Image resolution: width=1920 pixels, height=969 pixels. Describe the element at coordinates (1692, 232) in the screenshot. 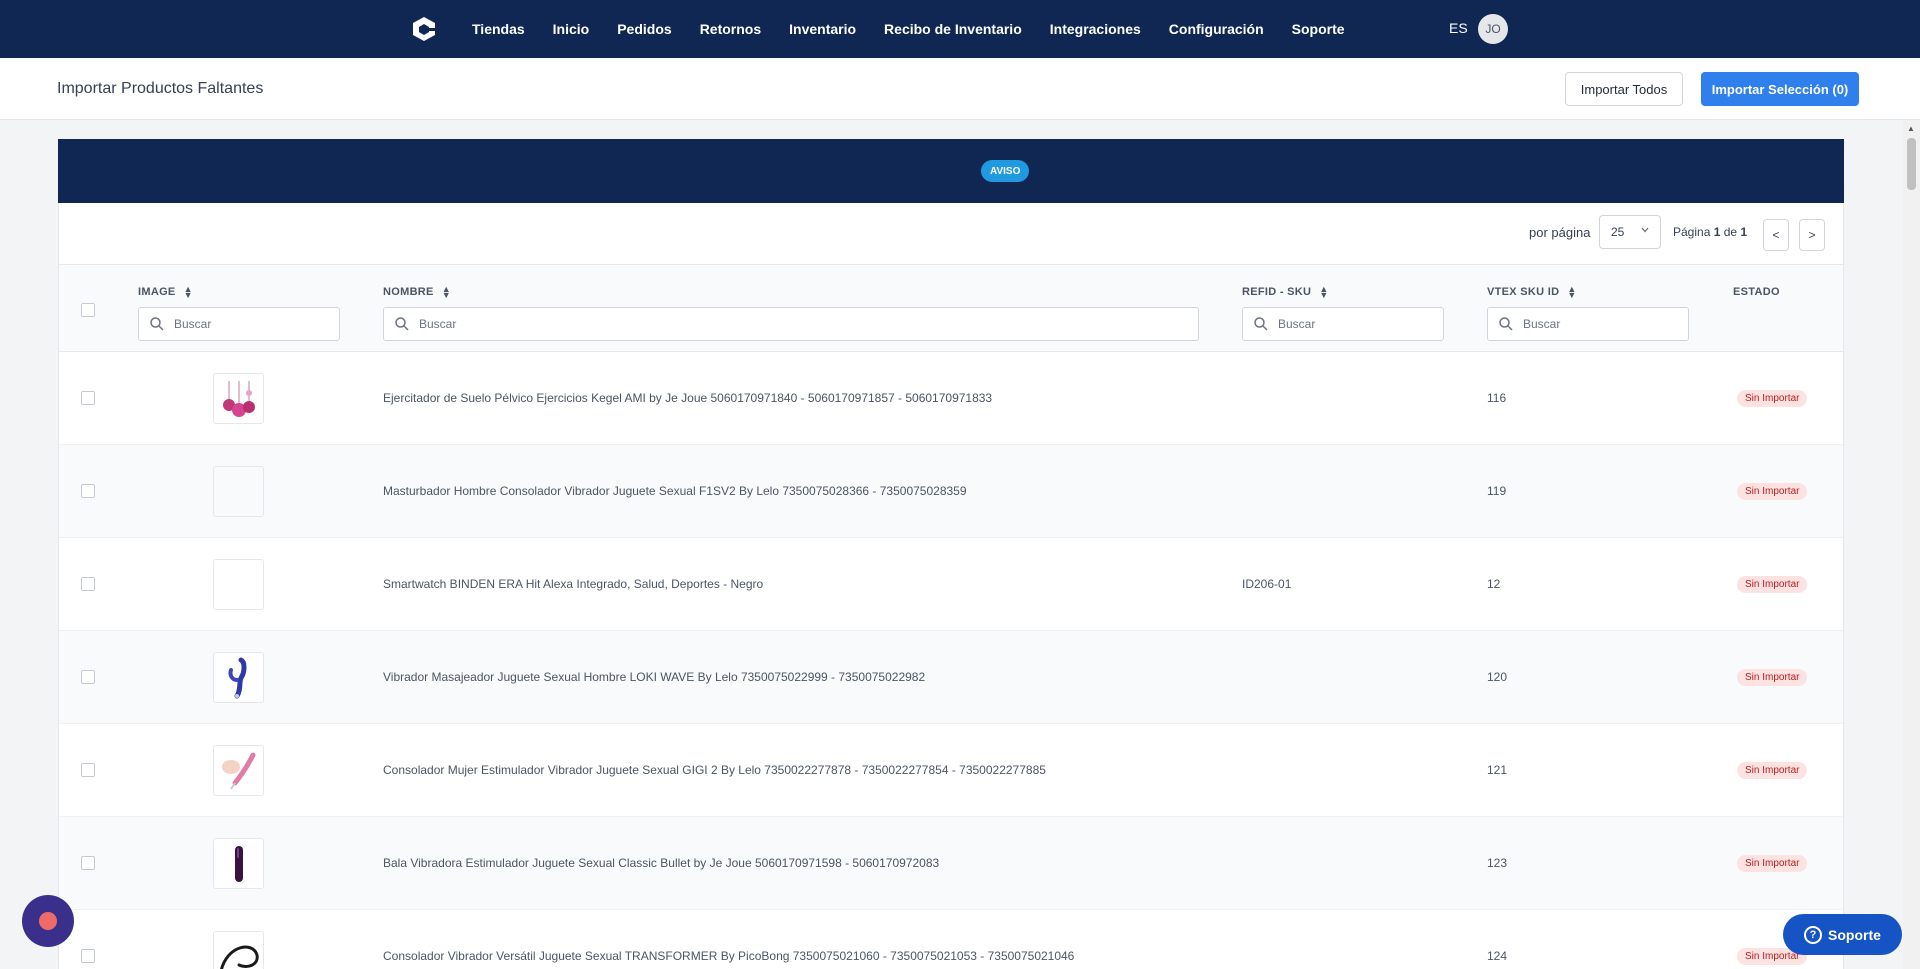

I see `page-word: Página` at that location.